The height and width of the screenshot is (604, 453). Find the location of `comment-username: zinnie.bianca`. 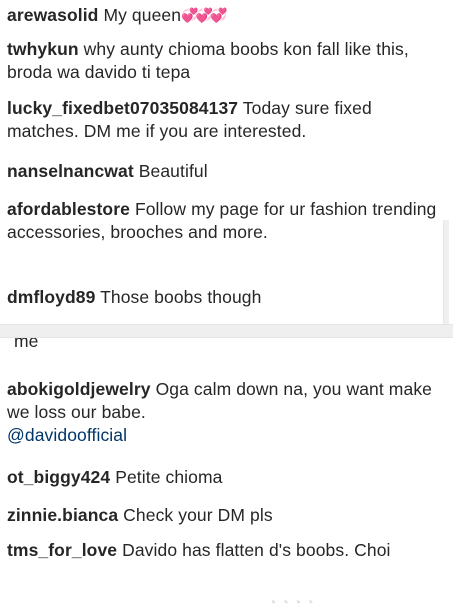

comment-username: zinnie.bianca is located at coordinates (62, 515).